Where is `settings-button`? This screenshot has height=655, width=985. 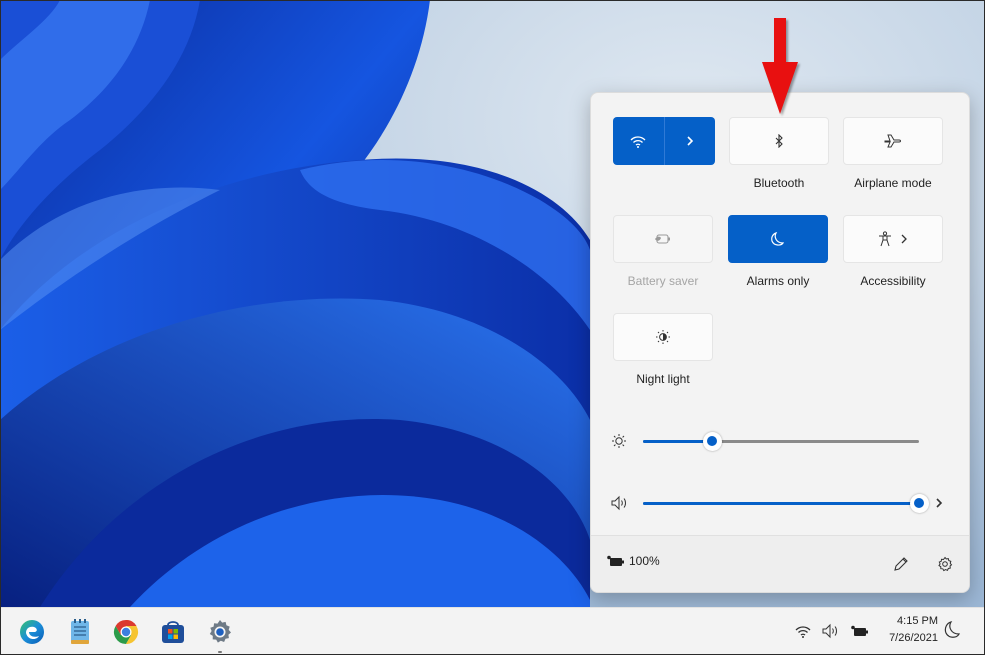 settings-button is located at coordinates (945, 564).